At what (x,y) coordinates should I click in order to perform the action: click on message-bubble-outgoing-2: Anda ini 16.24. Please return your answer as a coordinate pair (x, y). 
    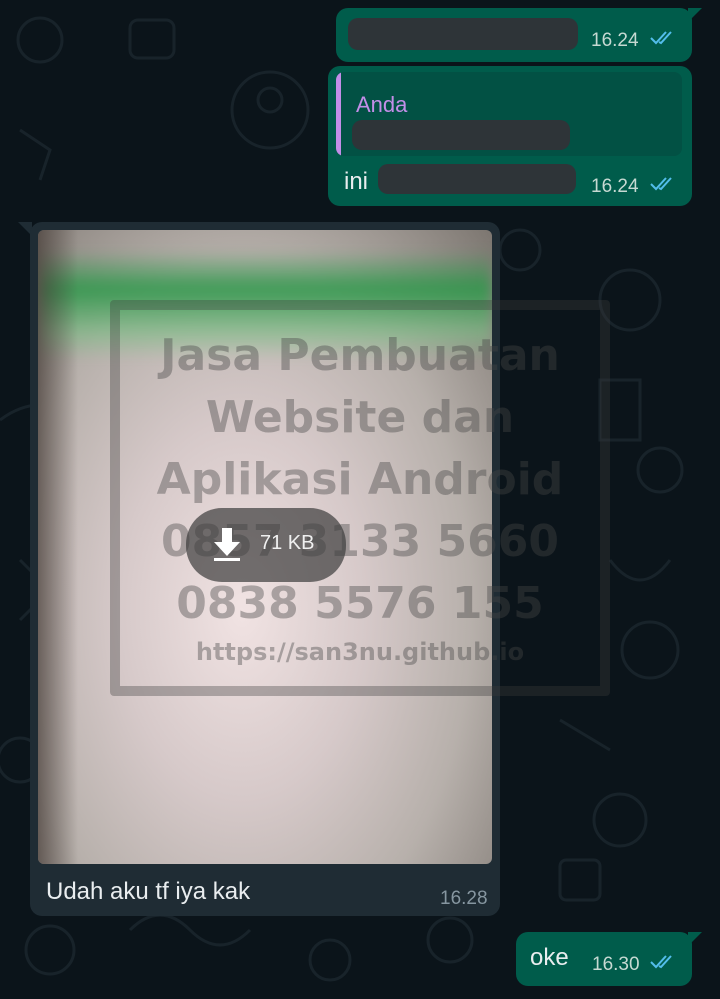
    Looking at the image, I should click on (510, 136).